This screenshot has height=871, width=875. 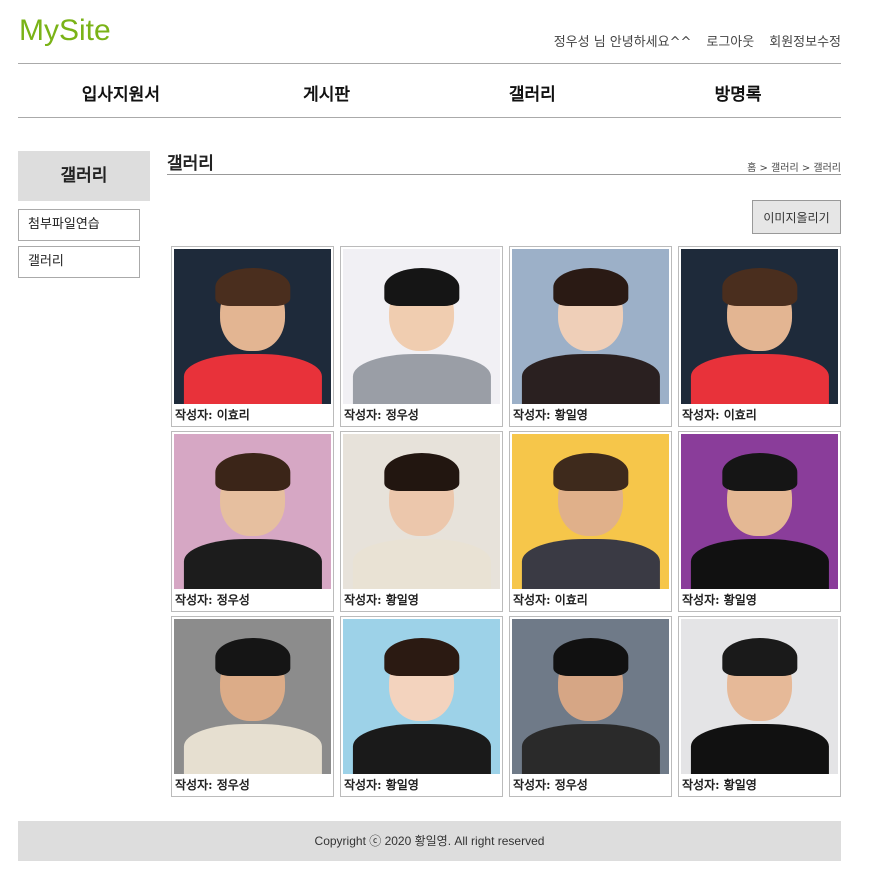 What do you see at coordinates (533, 90) in the screenshot?
I see `nav-item-gallery: 갤러리` at bounding box center [533, 90].